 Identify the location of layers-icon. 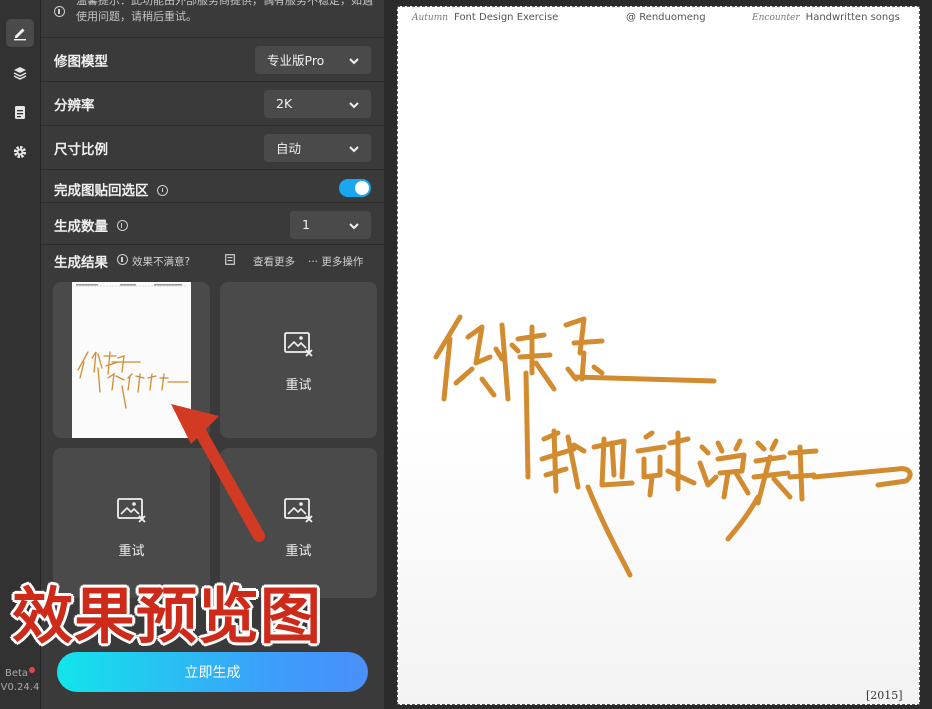
(20, 73).